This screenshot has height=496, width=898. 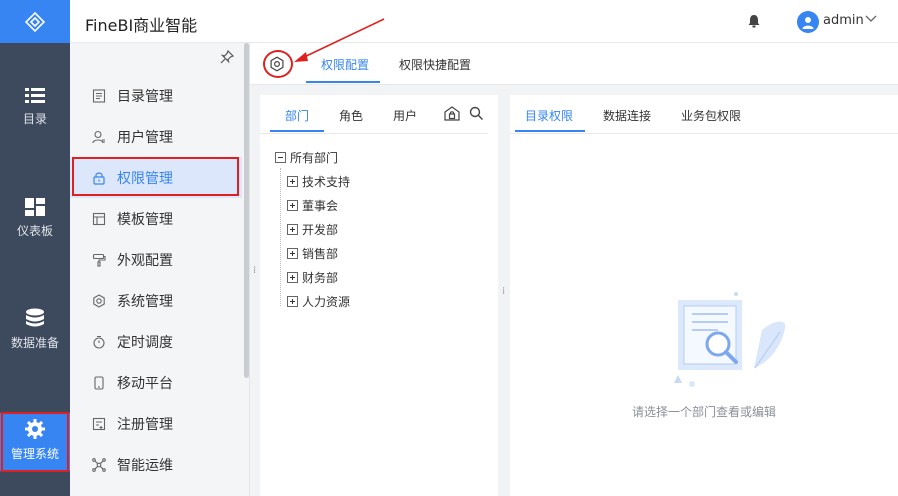 I want to click on subnav-item-scheduler: 定时调度, so click(x=156, y=341).